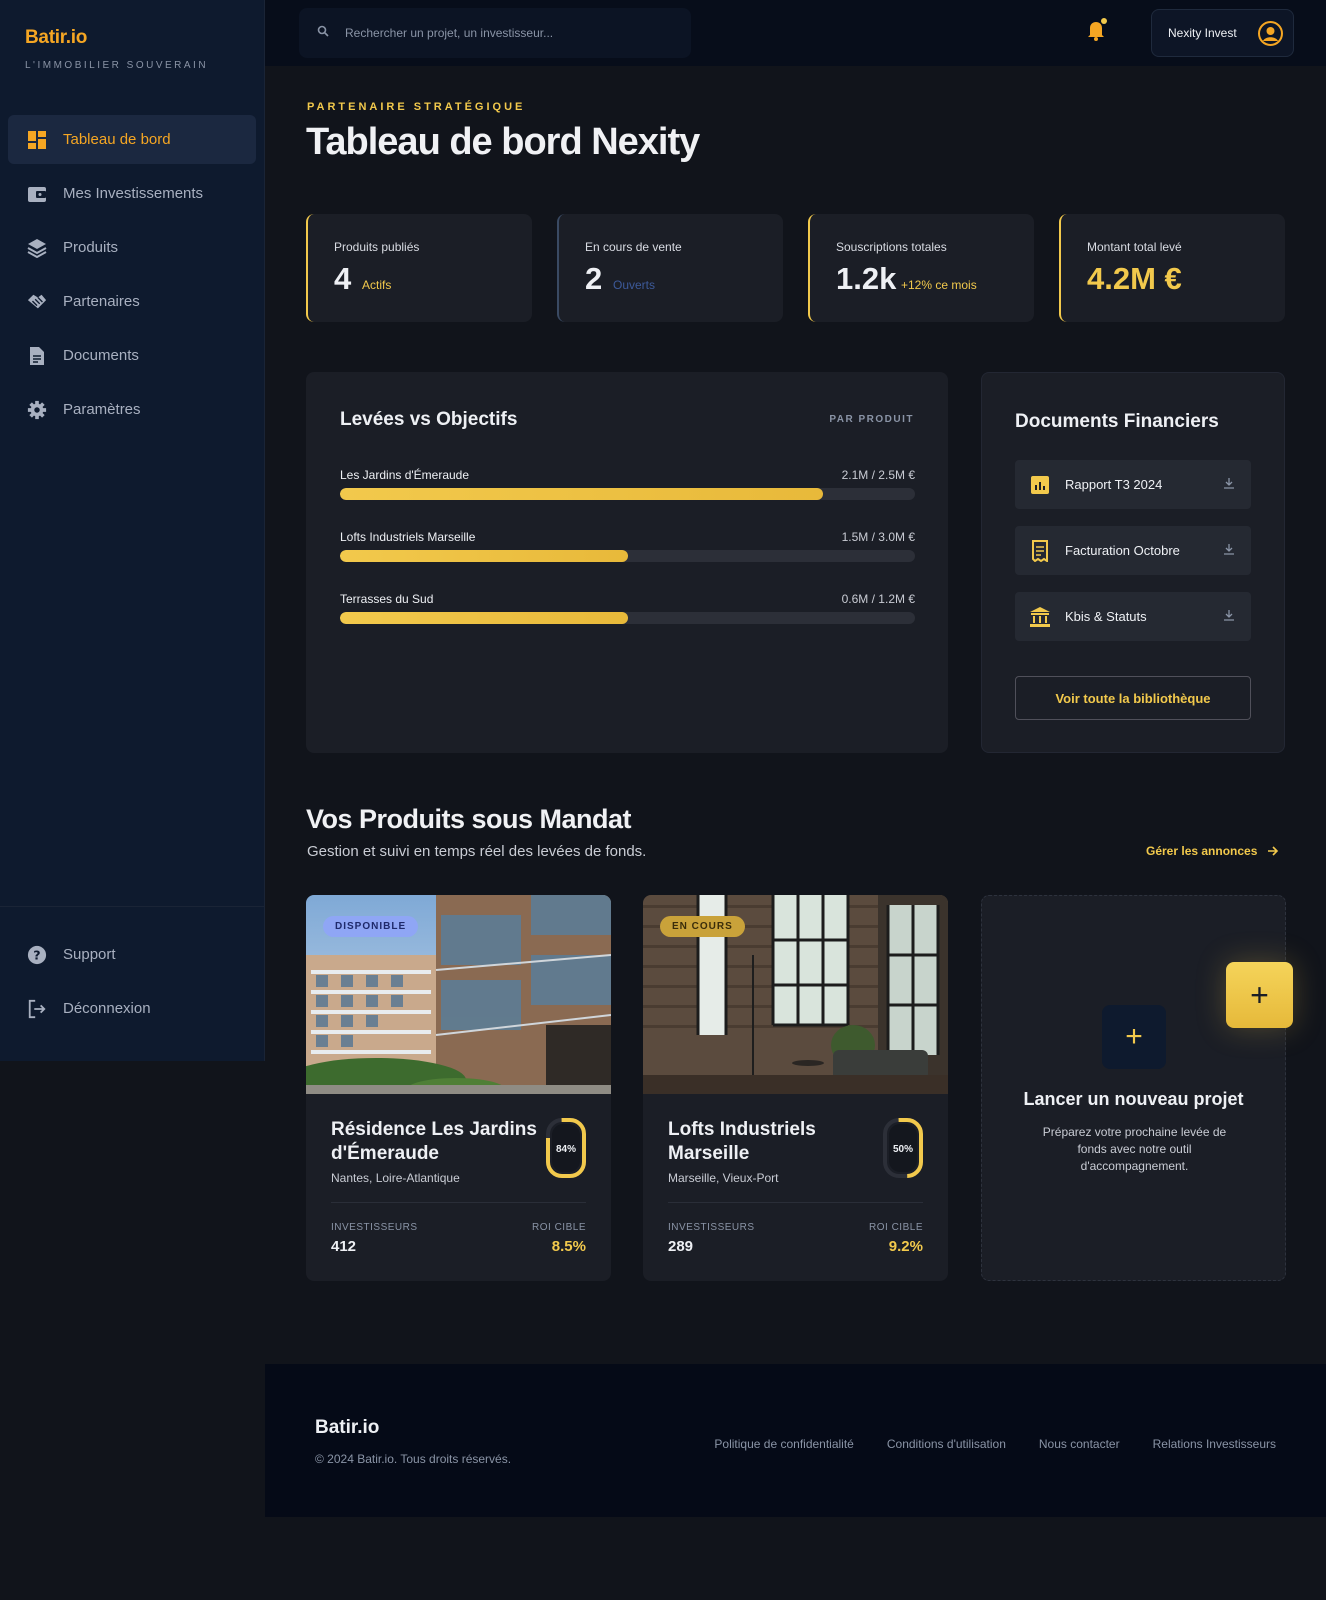 The height and width of the screenshot is (1600, 1326). What do you see at coordinates (723, 1178) in the screenshot?
I see `product-location: Marseille, Vieux-Port` at bounding box center [723, 1178].